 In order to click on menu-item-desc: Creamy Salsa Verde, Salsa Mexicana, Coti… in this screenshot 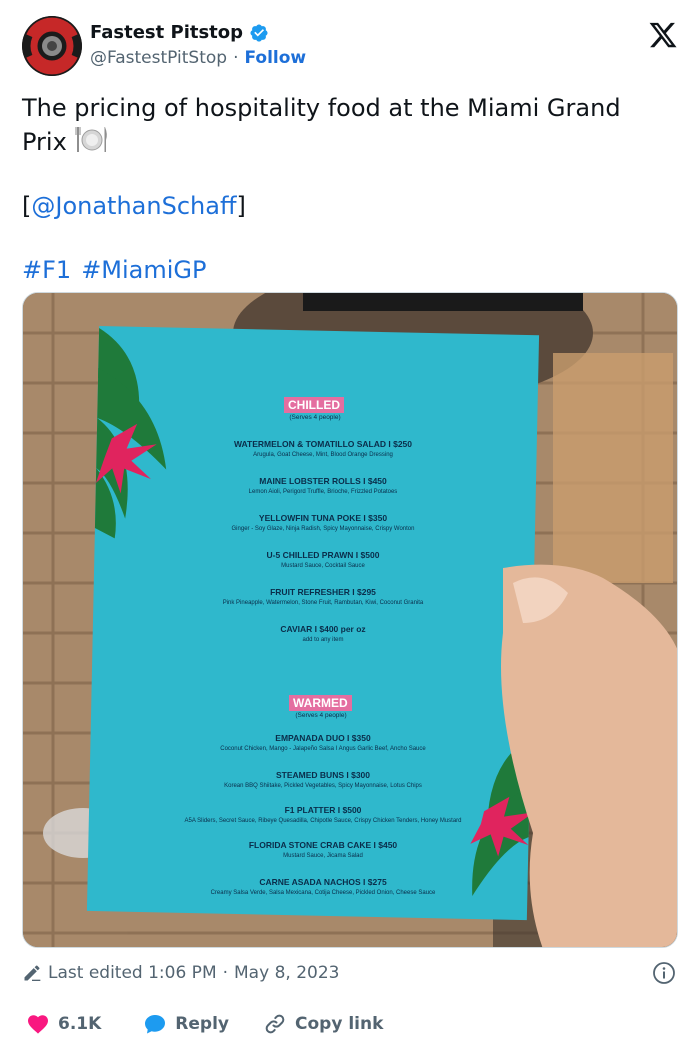, I will do `click(323, 893)`.